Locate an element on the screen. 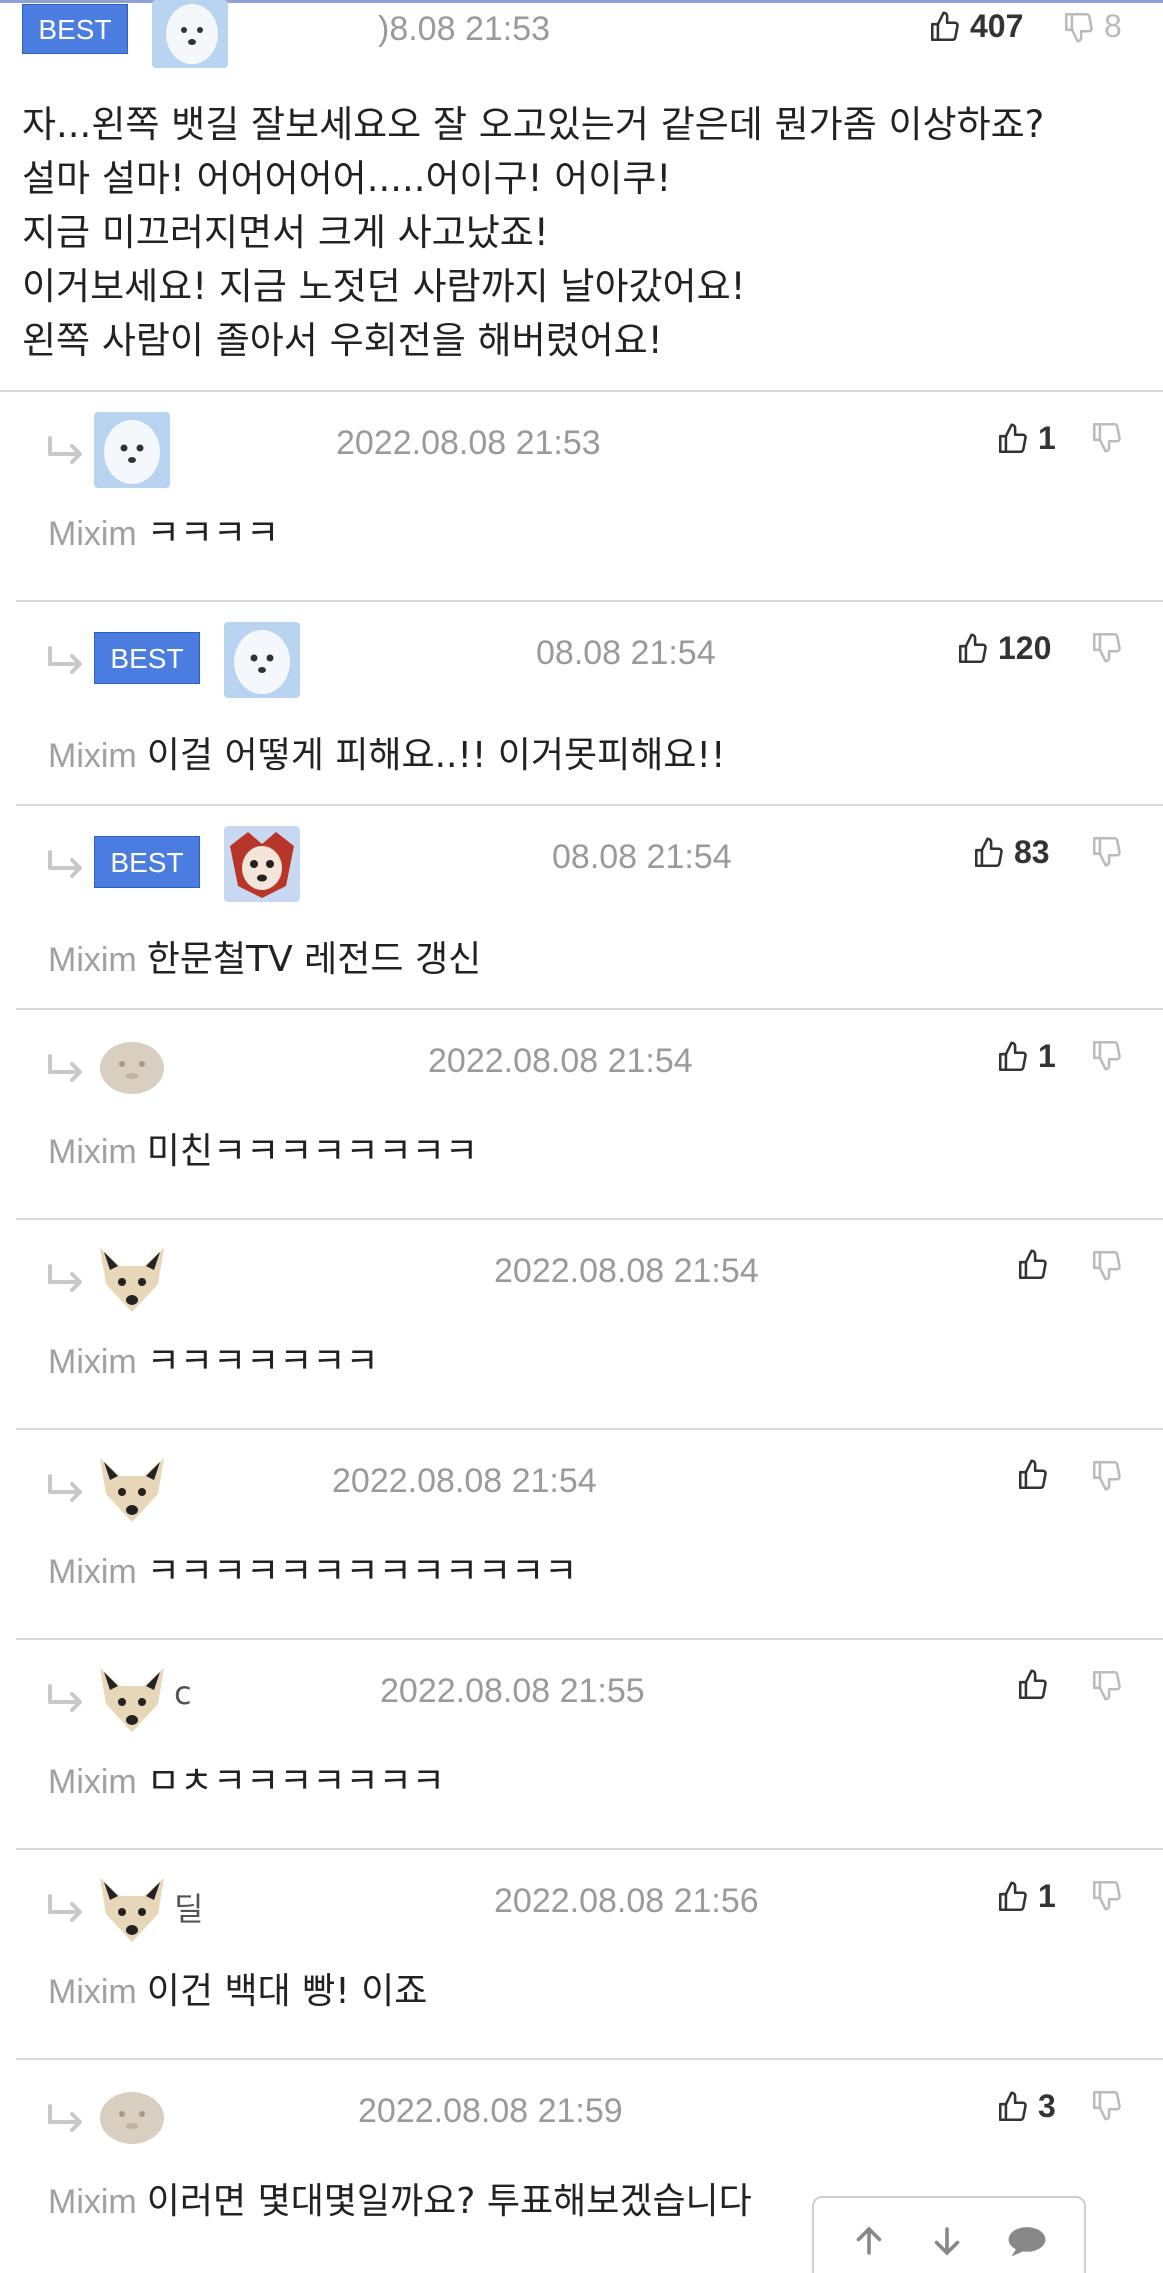 Image resolution: width=1163 pixels, height=2273 pixels. like-button: 3 is located at coordinates (1026, 2106).